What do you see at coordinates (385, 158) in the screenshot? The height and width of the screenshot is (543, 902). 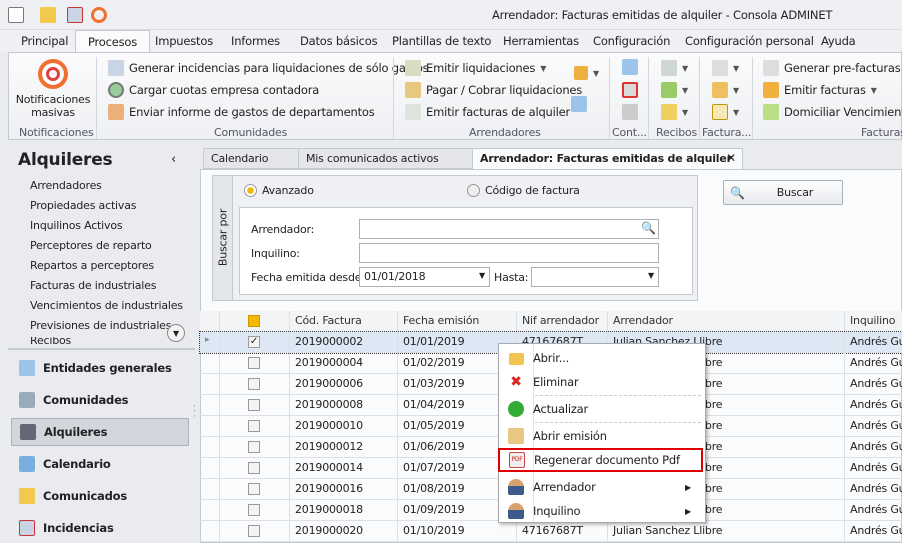 I see `tab-mis-comunicados: Mis comunicados activos` at bounding box center [385, 158].